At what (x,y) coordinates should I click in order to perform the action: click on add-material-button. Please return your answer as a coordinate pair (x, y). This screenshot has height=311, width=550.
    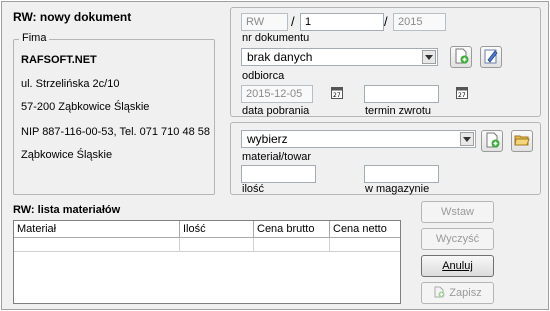
    Looking at the image, I should click on (492, 141).